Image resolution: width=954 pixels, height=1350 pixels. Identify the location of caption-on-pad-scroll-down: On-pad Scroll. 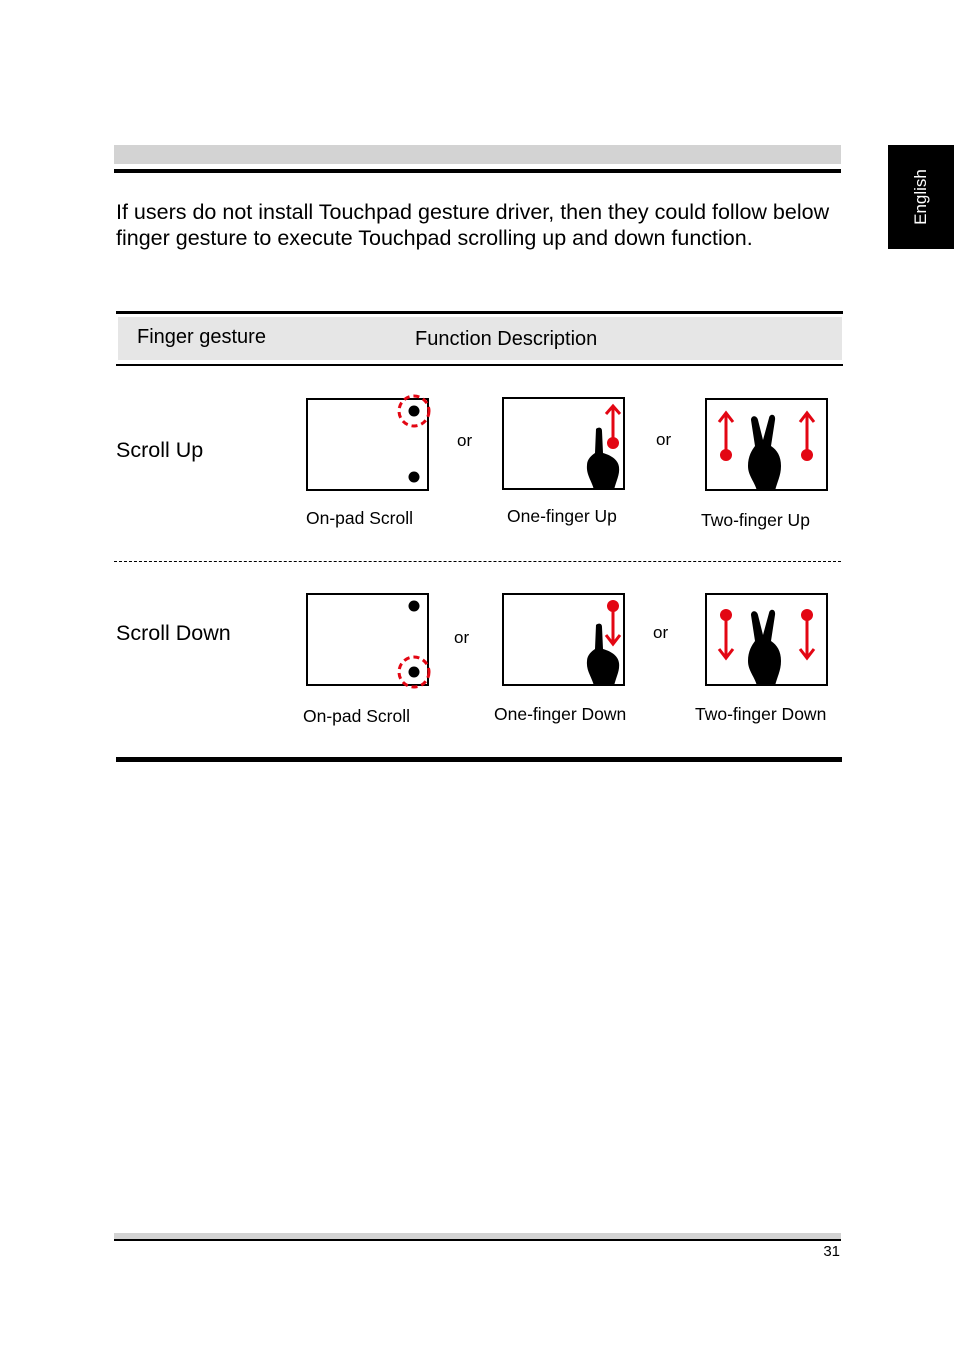
(356, 716).